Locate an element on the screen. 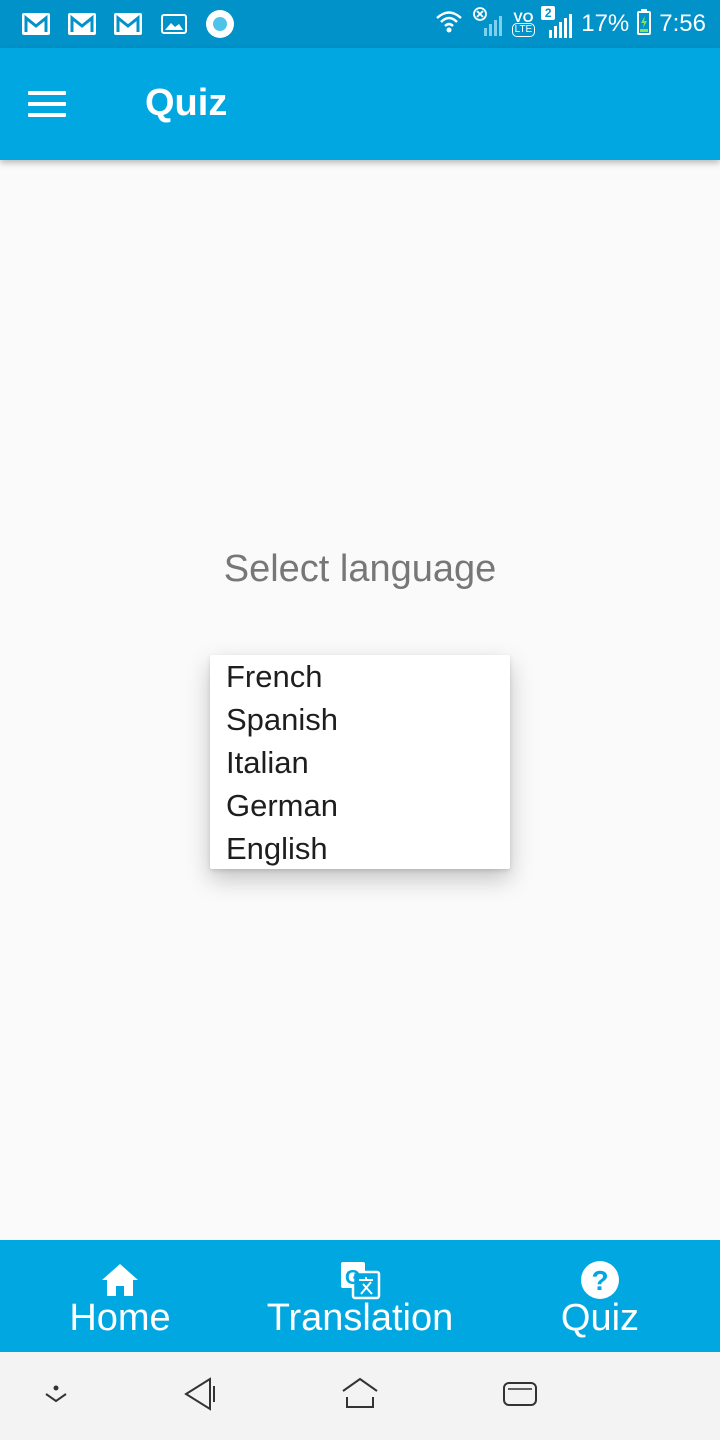  home-nav-button is located at coordinates (360, 1396).